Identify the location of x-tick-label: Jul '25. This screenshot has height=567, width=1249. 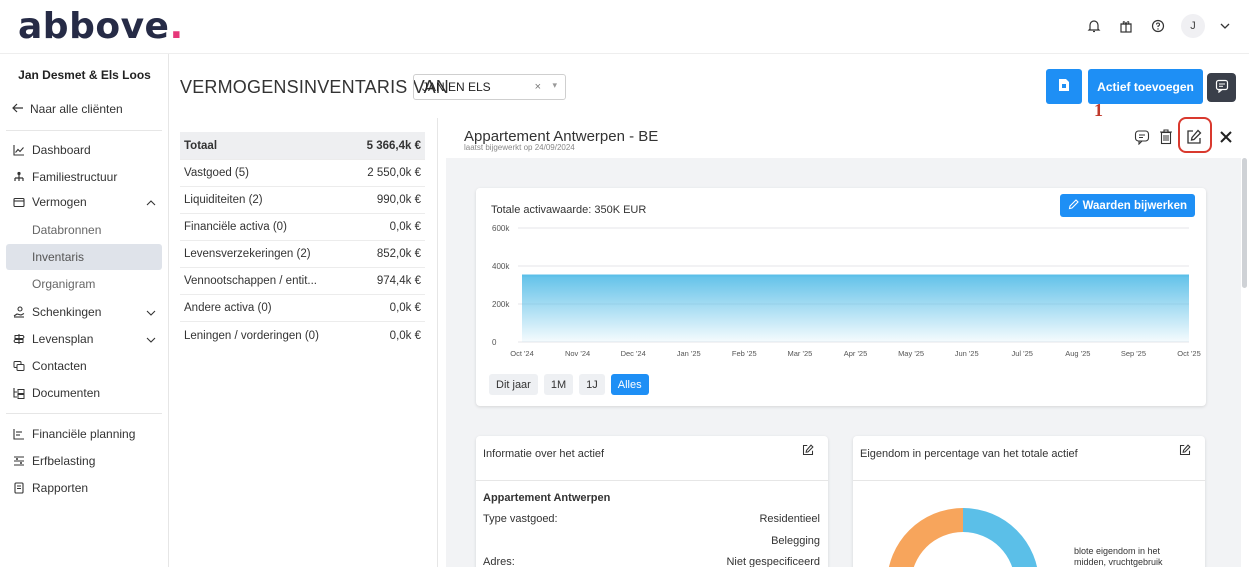
(1022, 353).